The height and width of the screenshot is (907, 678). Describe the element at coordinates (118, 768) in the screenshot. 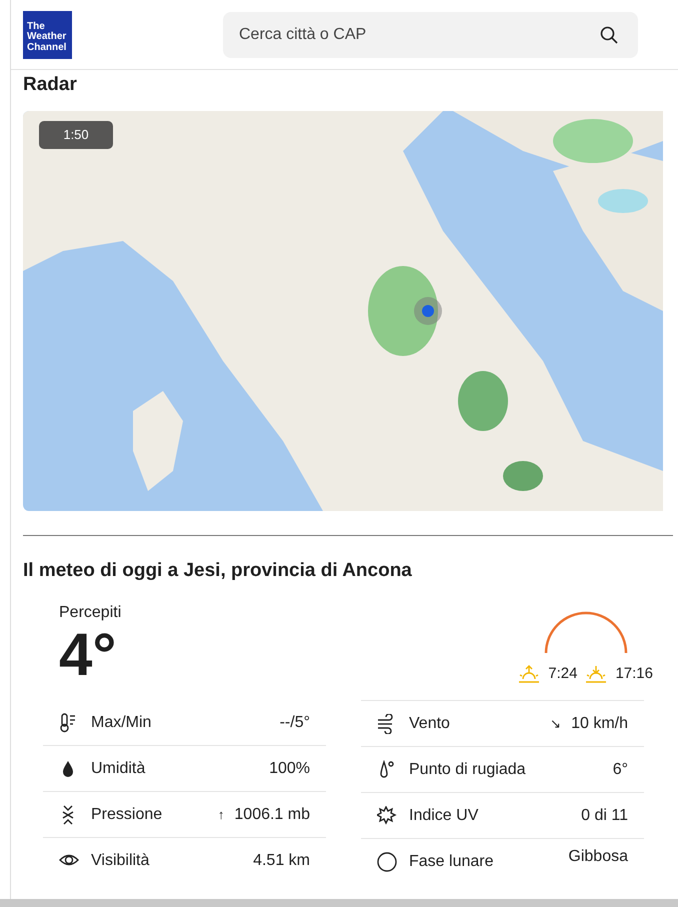

I see `detail-label: Umidità` at that location.